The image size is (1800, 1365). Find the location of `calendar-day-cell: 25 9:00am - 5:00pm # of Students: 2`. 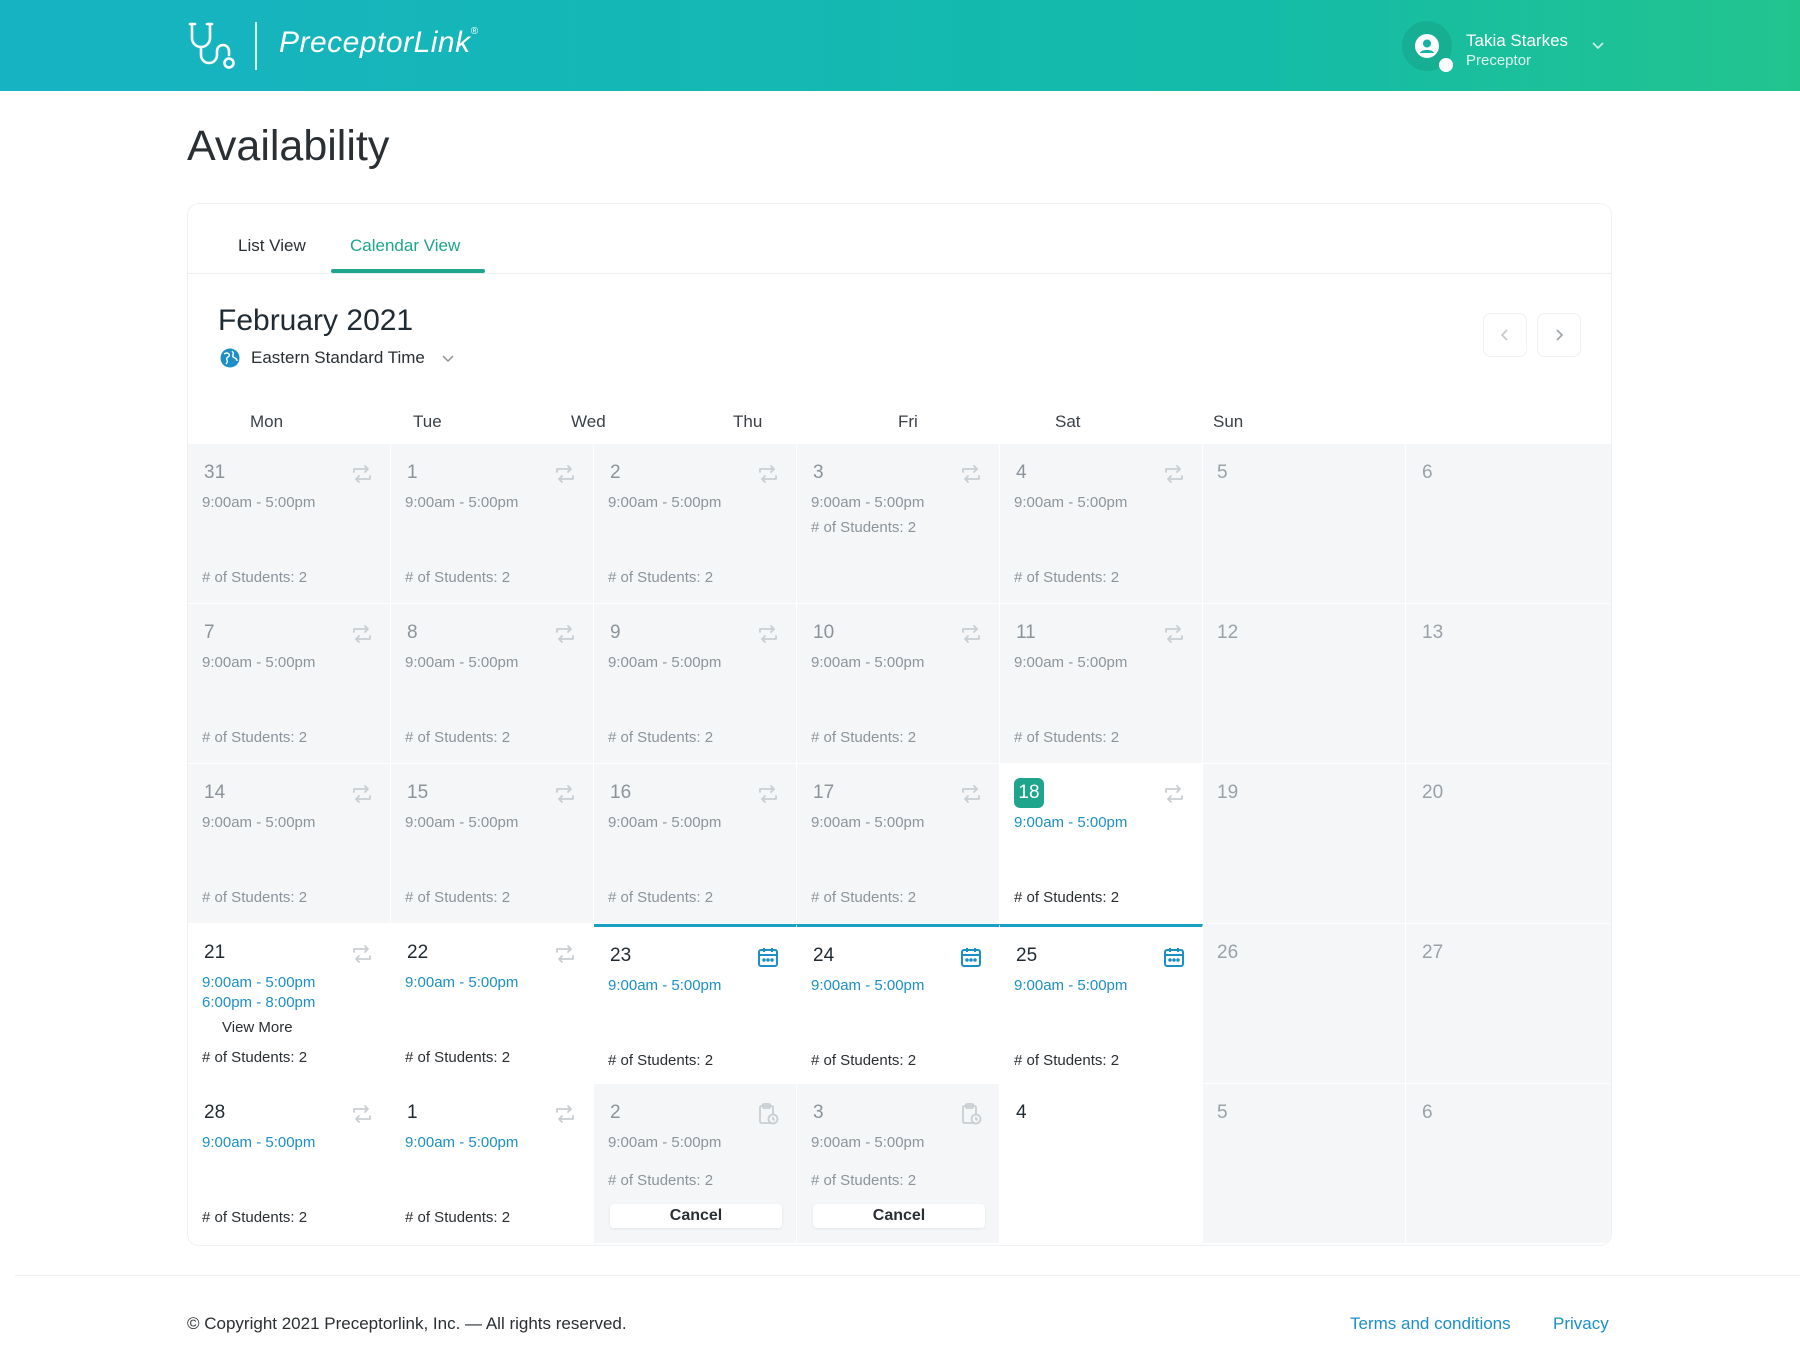

calendar-day-cell: 25 9:00am - 5:00pm # of Students: 2 is located at coordinates (1101, 1004).